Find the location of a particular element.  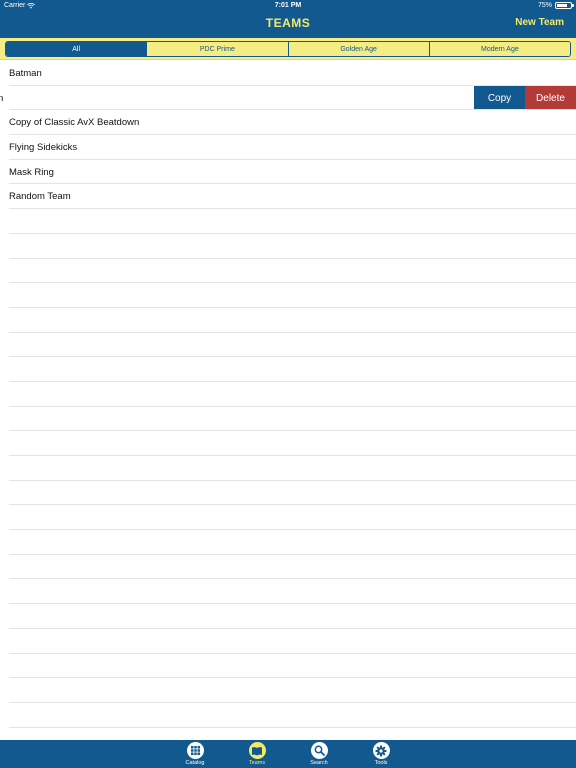

tab-tools: Tools is located at coordinates (381, 754).